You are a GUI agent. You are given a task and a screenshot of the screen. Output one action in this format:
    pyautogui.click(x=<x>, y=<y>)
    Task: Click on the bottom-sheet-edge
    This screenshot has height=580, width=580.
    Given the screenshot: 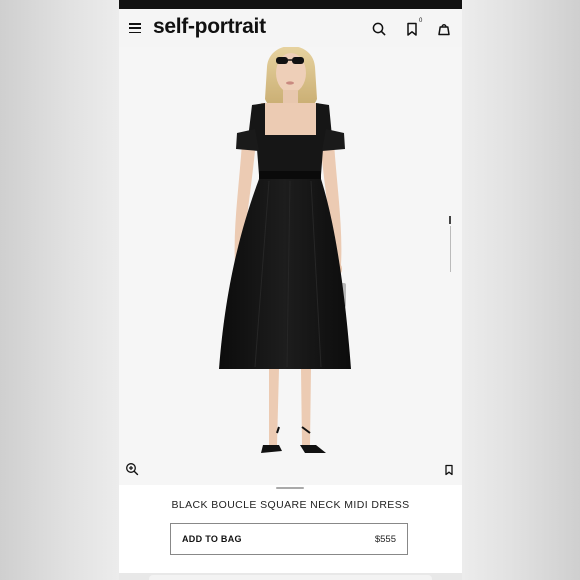 What is the action you would take?
    pyautogui.click(x=290, y=577)
    